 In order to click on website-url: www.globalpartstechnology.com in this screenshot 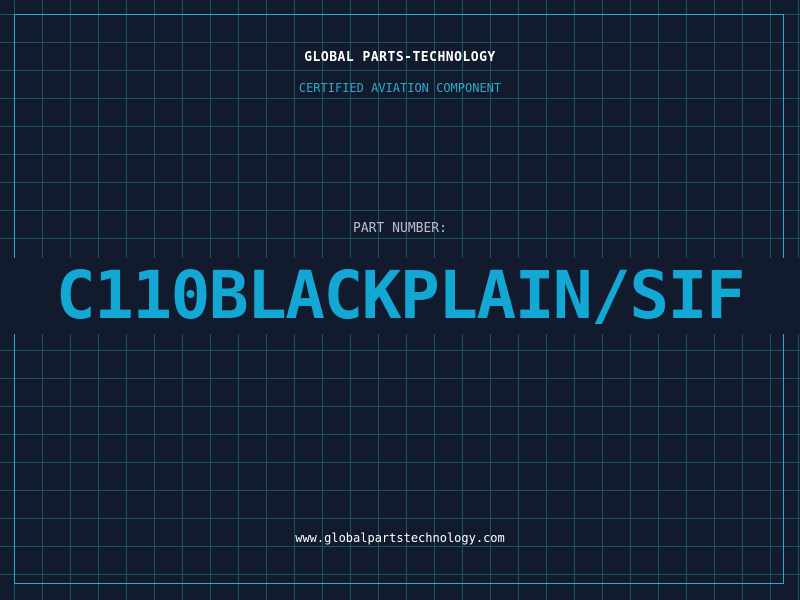, I will do `click(400, 538)`.